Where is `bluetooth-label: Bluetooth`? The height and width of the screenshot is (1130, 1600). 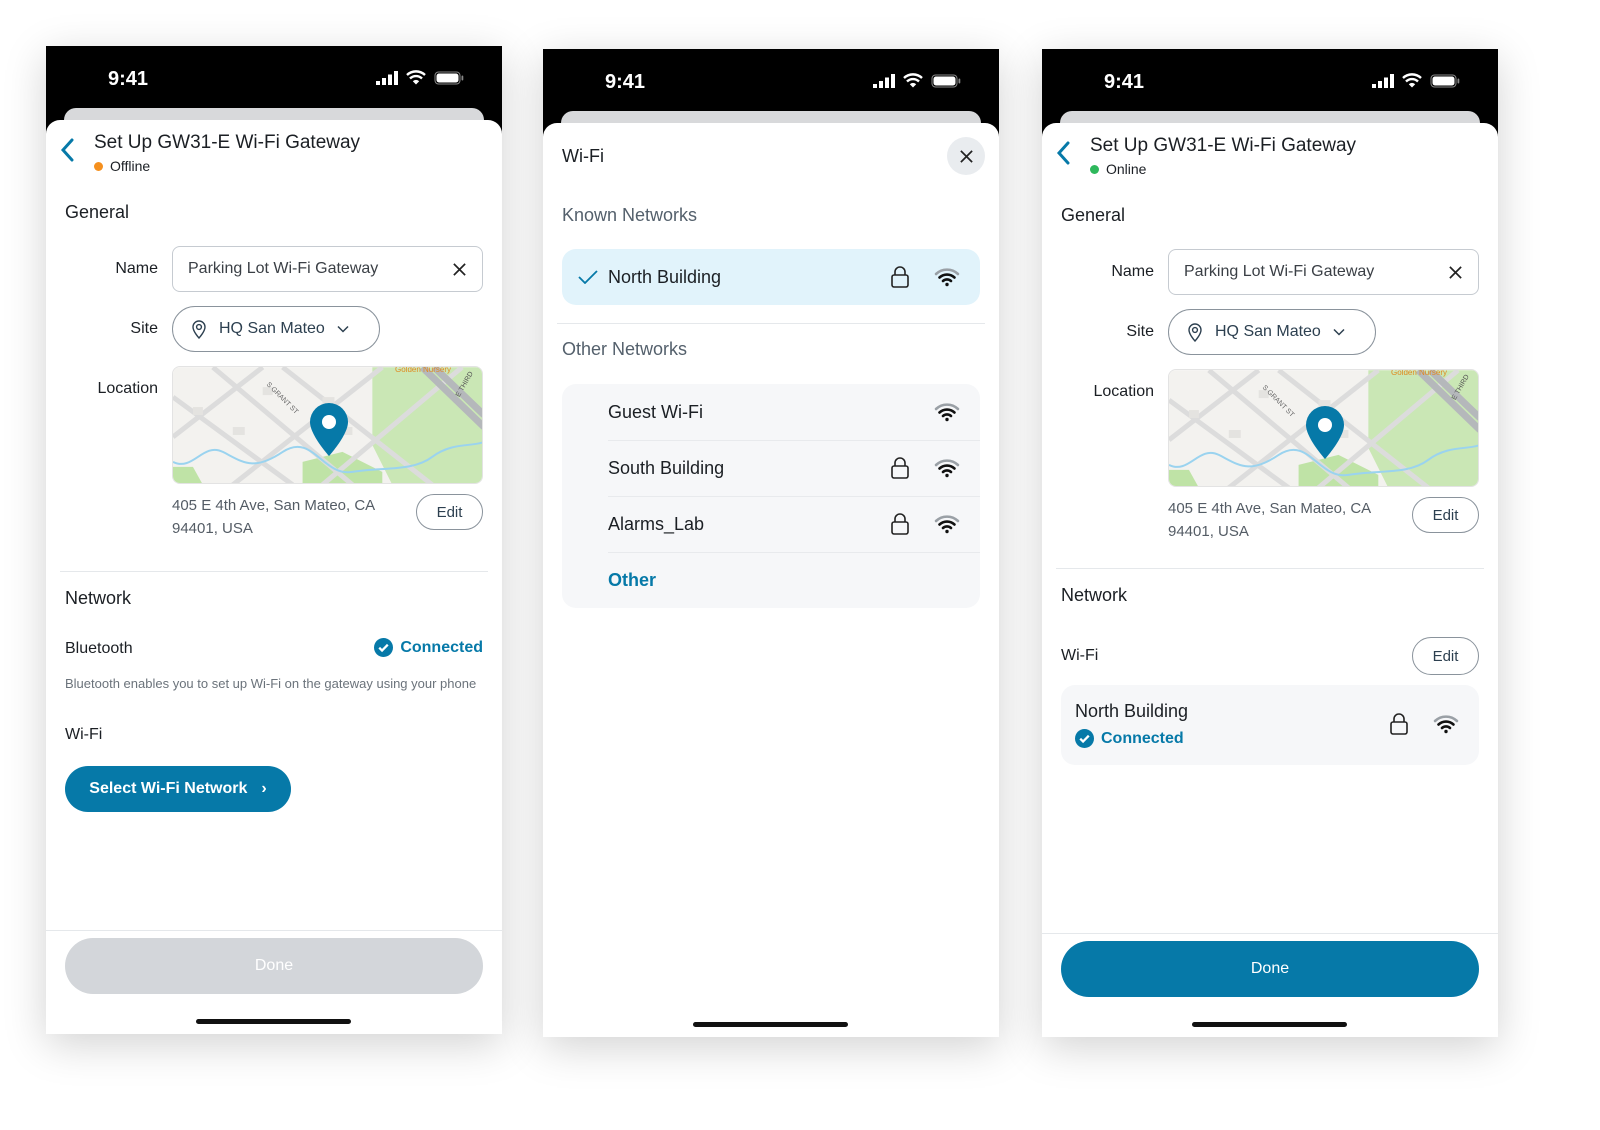 bluetooth-label: Bluetooth is located at coordinates (99, 648).